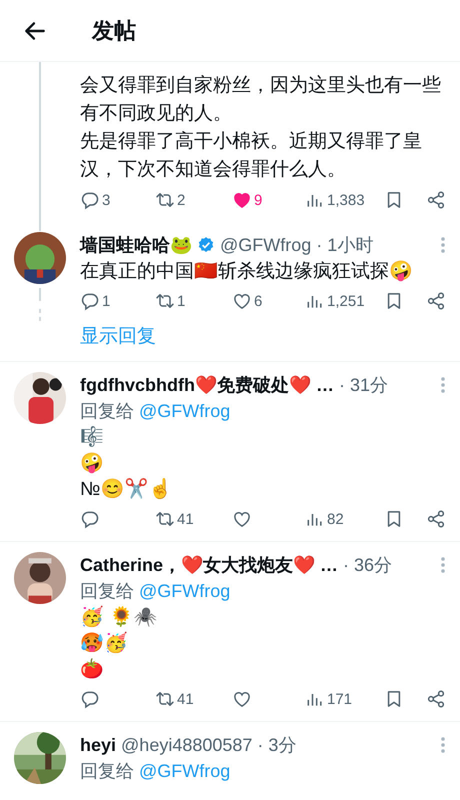  I want to click on user-handle: @GFWfrog, so click(266, 245).